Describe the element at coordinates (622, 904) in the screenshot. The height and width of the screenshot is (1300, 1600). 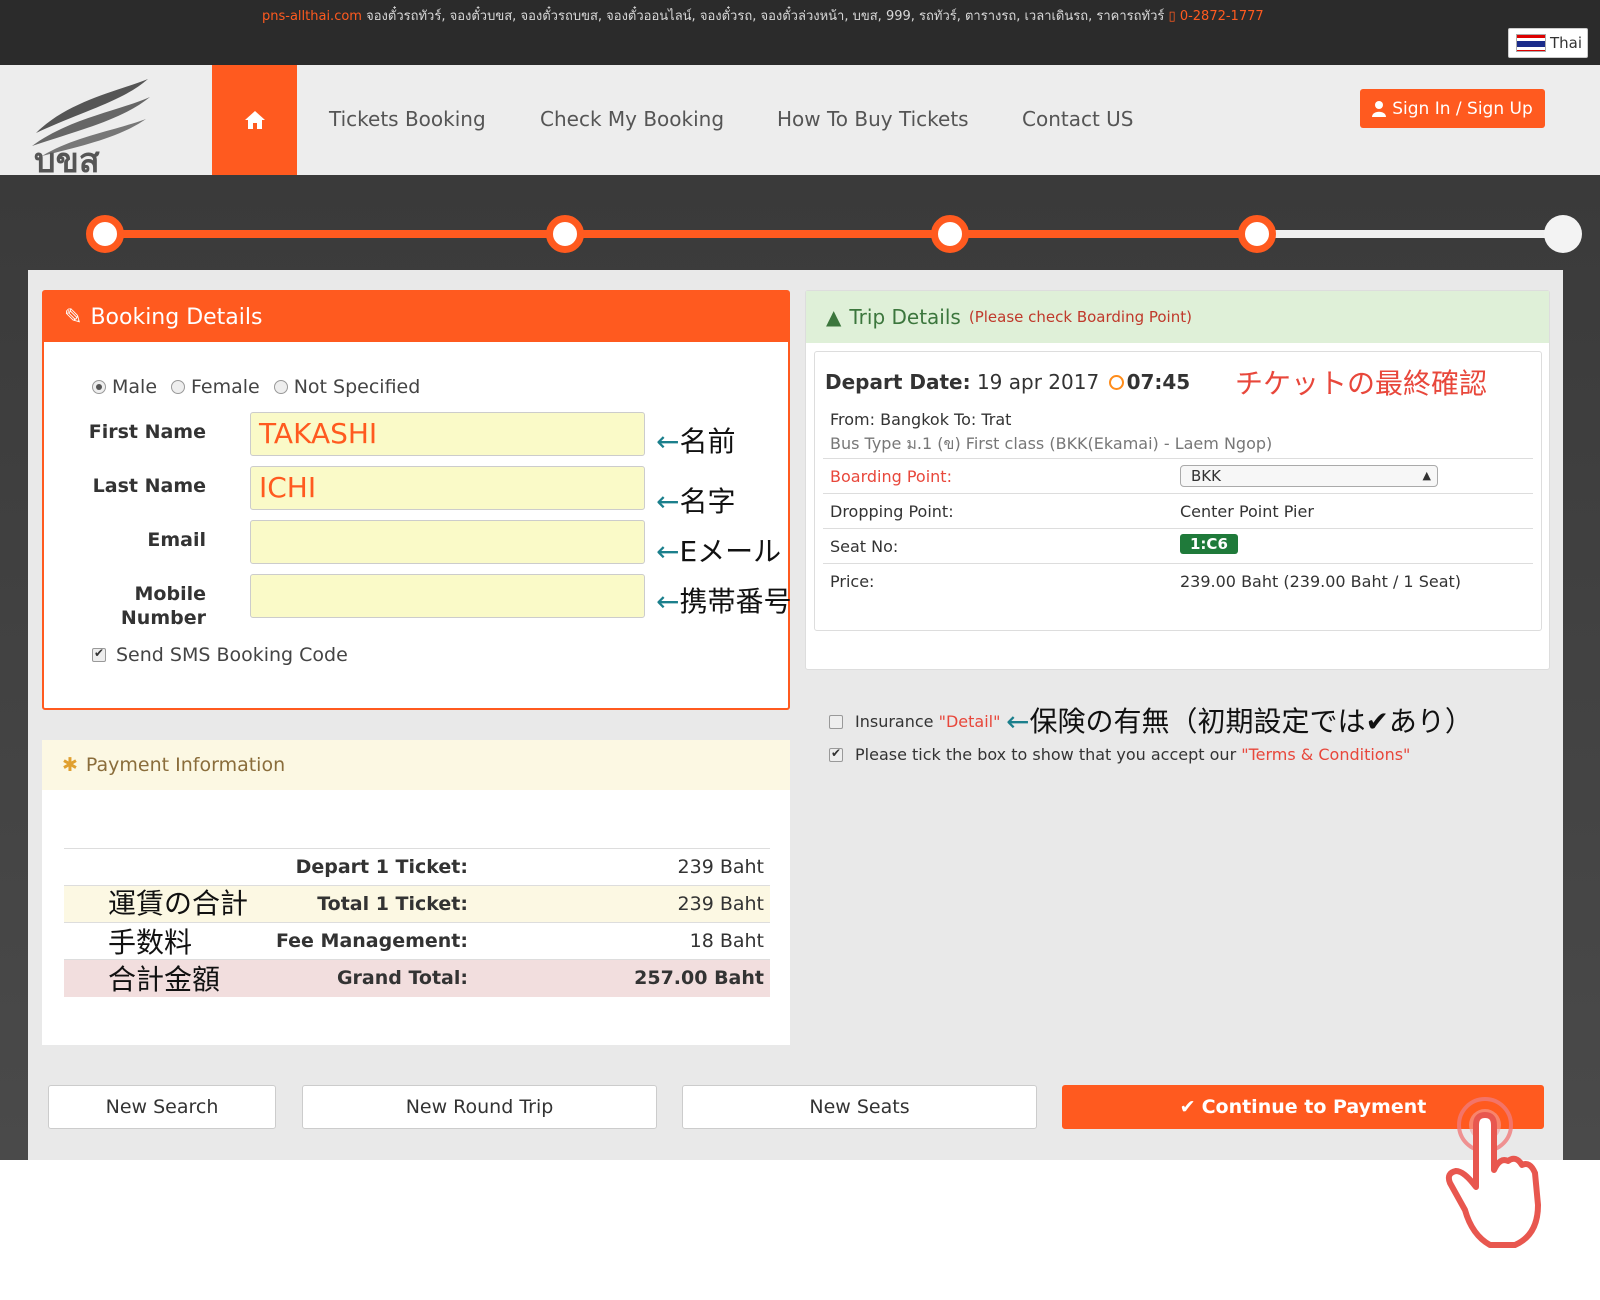
I see `total-value: 239 Baht` at that location.